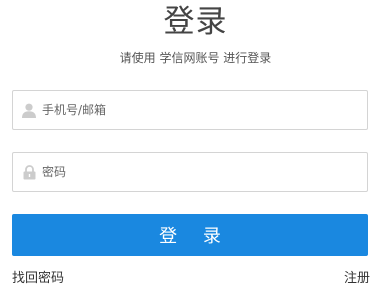 This screenshot has height=300, width=391. Describe the element at coordinates (204, 110) in the screenshot. I see `username-input` at that location.